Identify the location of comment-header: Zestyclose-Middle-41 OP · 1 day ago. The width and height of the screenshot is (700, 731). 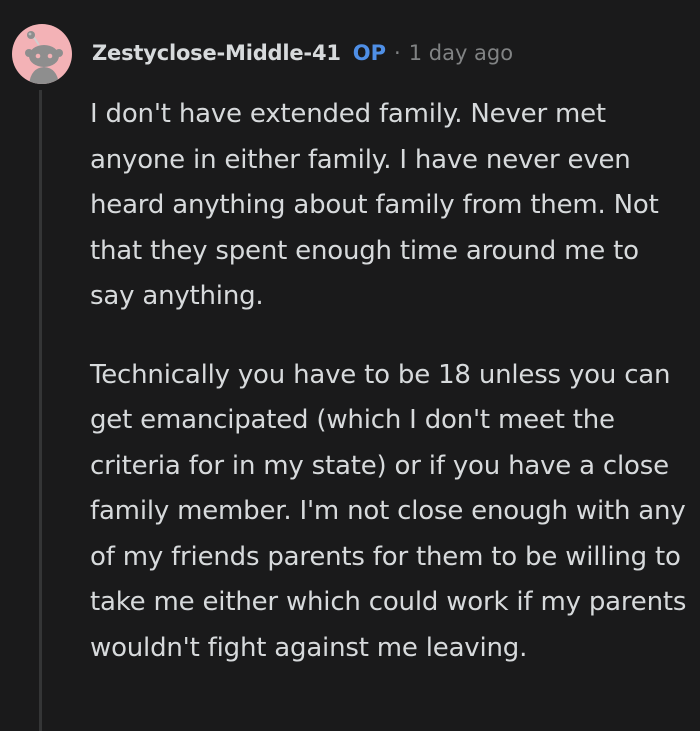
(302, 53).